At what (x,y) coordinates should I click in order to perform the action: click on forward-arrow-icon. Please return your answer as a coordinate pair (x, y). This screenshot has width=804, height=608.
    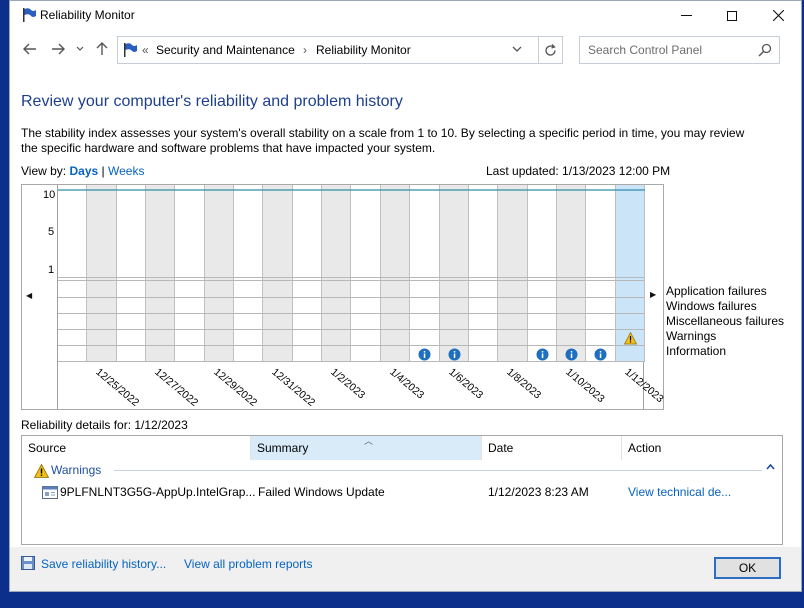
    Looking at the image, I should click on (58, 49).